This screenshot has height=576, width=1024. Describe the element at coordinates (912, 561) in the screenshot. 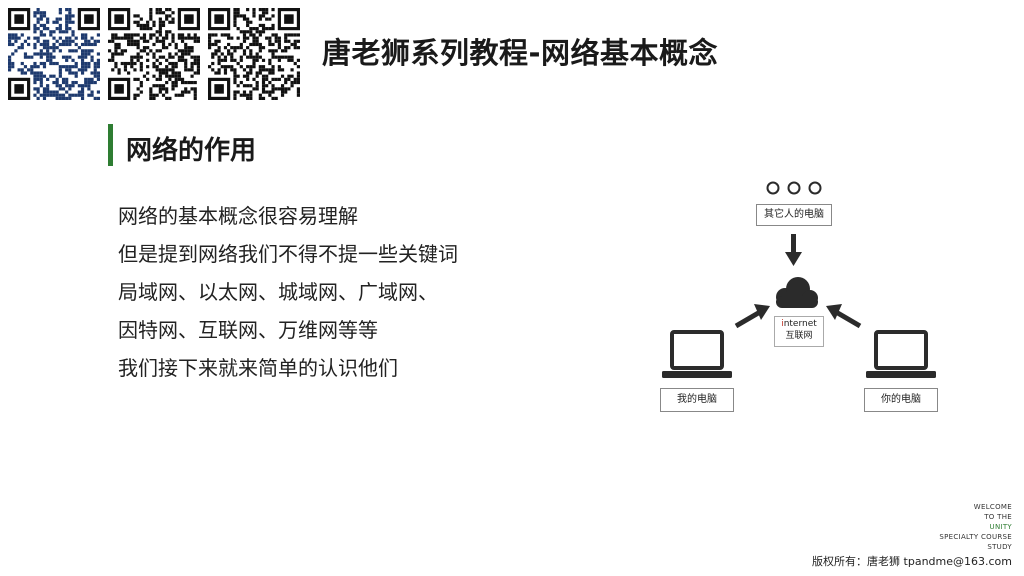

I see `copyright-text: 版权所有：唐老狮 tpandme@163.com` at that location.